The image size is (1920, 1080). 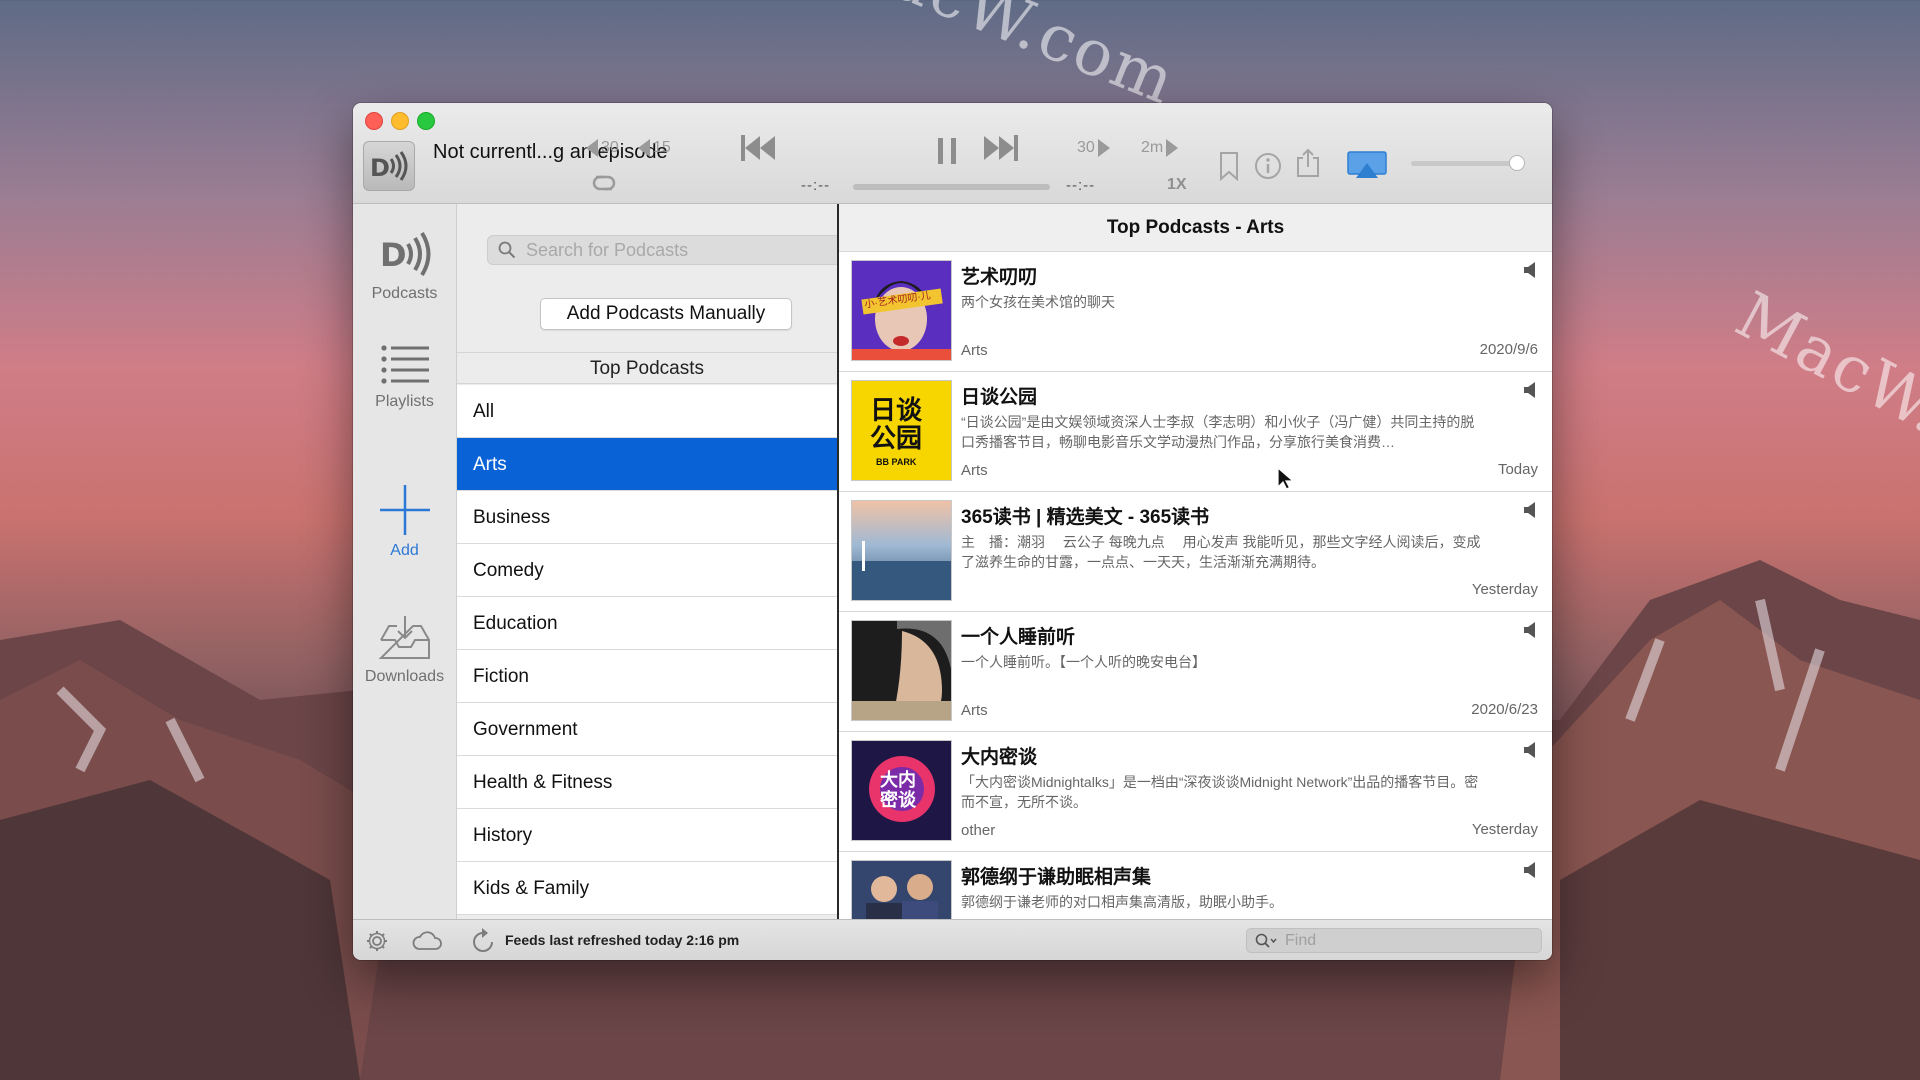 What do you see at coordinates (647, 835) in the screenshot?
I see `category-item-history: History` at bounding box center [647, 835].